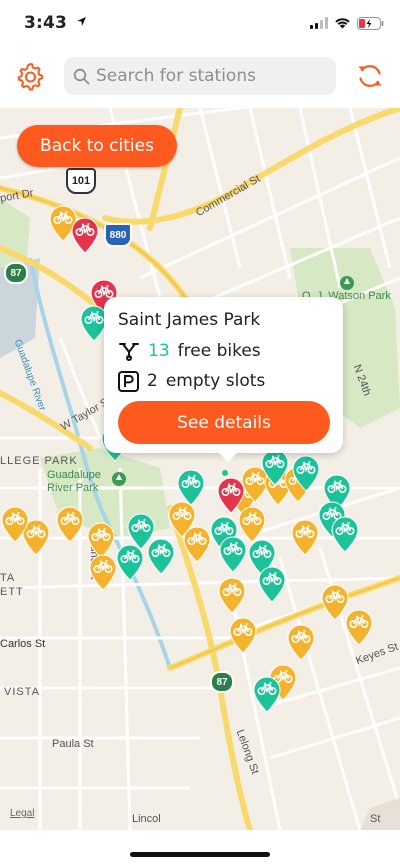 Image resolution: width=400 pixels, height=866 pixels. I want to click on top-bar: Search for stations, so click(200, 76).